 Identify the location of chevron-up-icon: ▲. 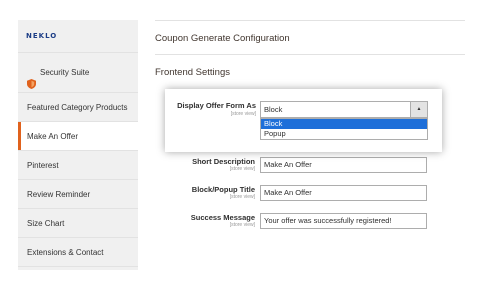
(418, 109).